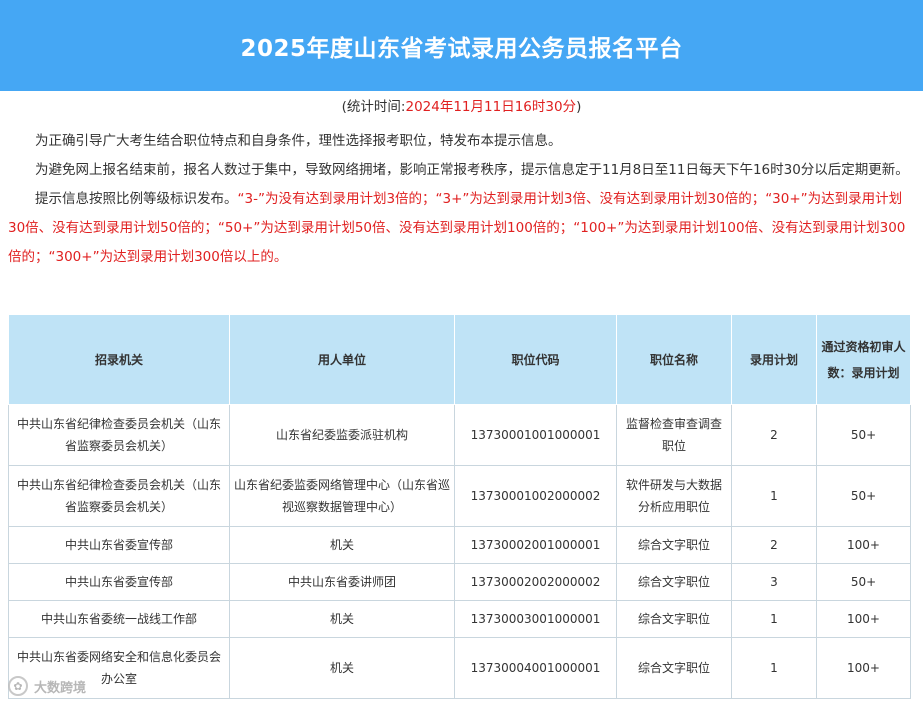  Describe the element at coordinates (298, 141) in the screenshot. I see `notice-paragraph-1: 为正确引导广大考生结合职位特点和自身条件，理性选择报考职位，特发布本提示信息。` at that location.